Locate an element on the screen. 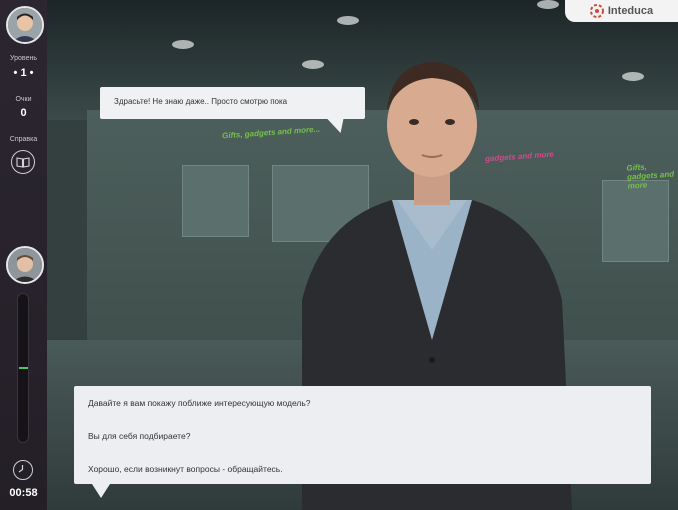  logo-icon is located at coordinates (596, 11).